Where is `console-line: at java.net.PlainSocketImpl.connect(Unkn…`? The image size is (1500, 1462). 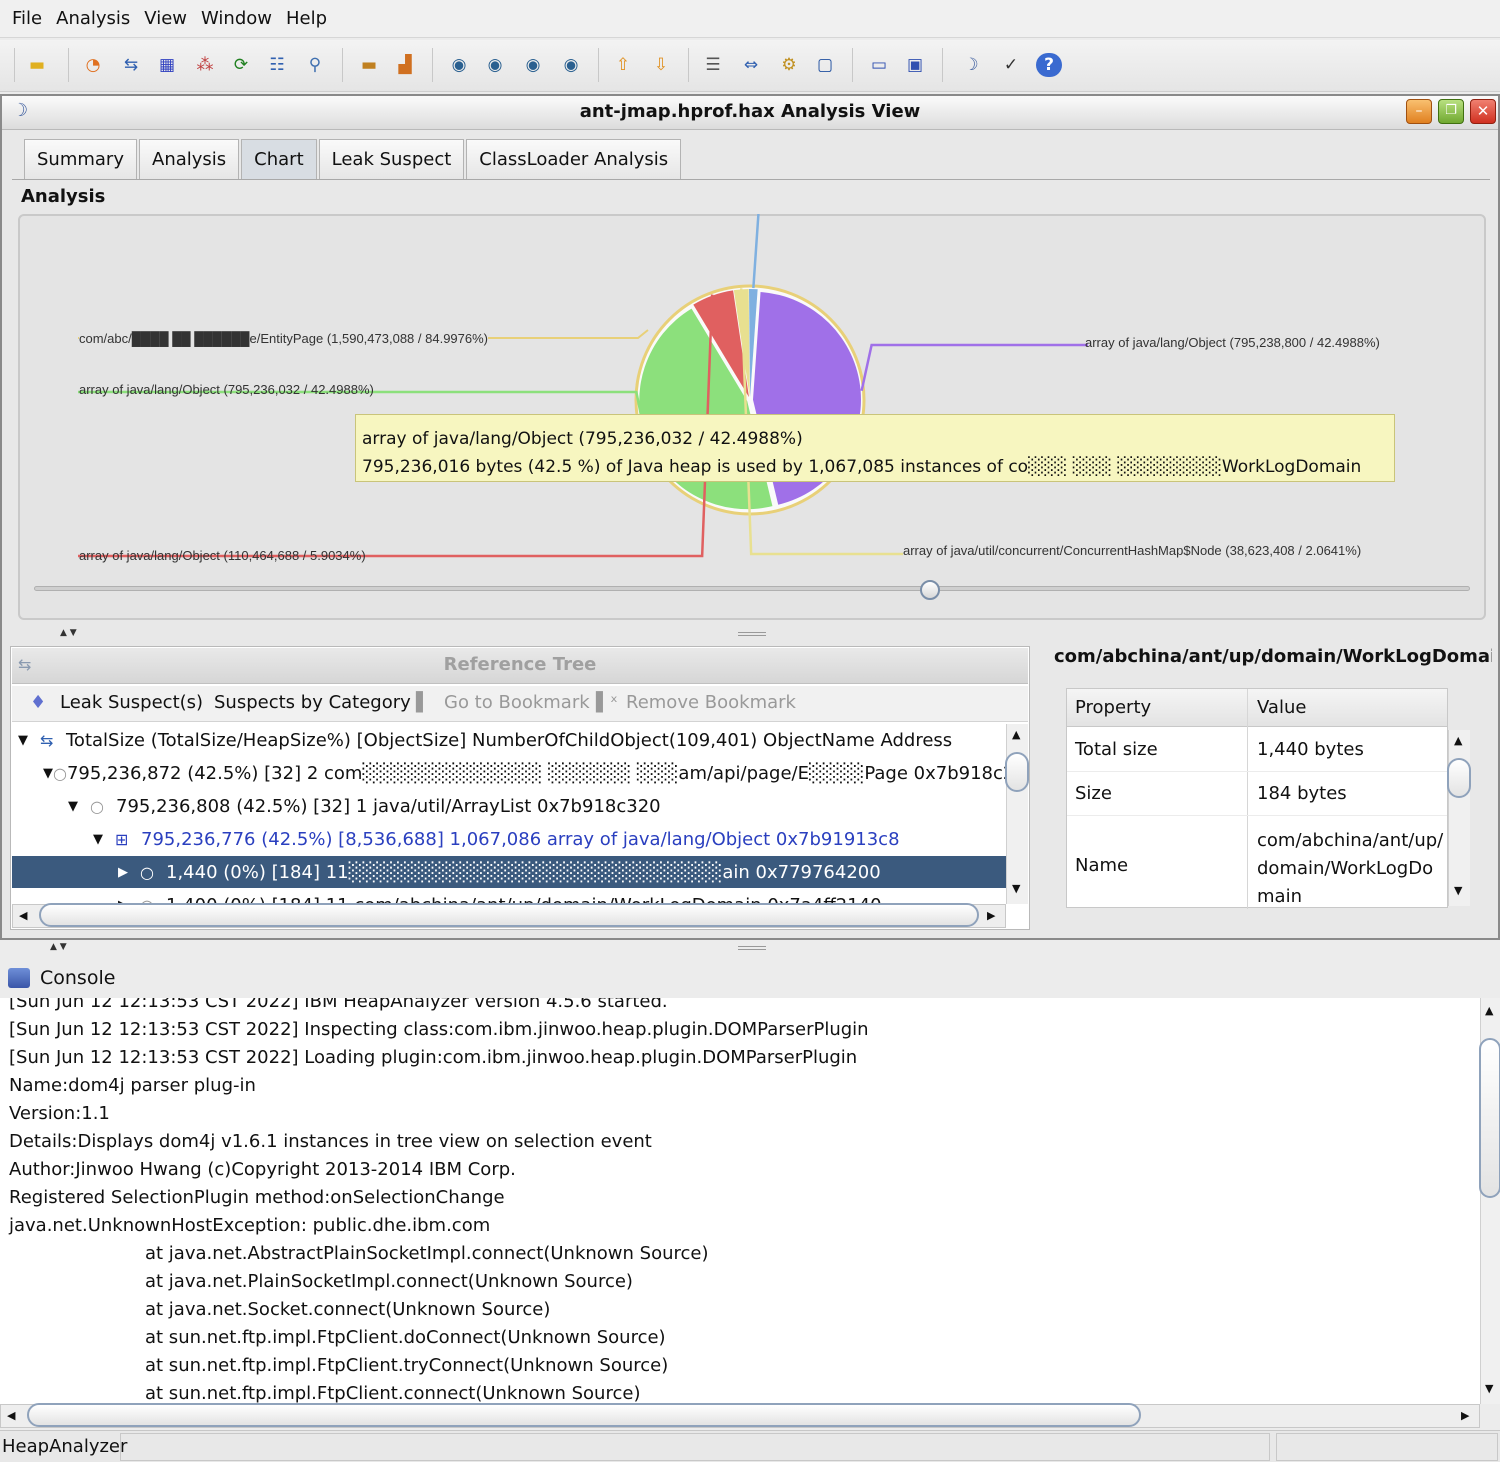
console-line: at java.net.PlainSocketImpl.connect(Unkn… is located at coordinates (389, 1281).